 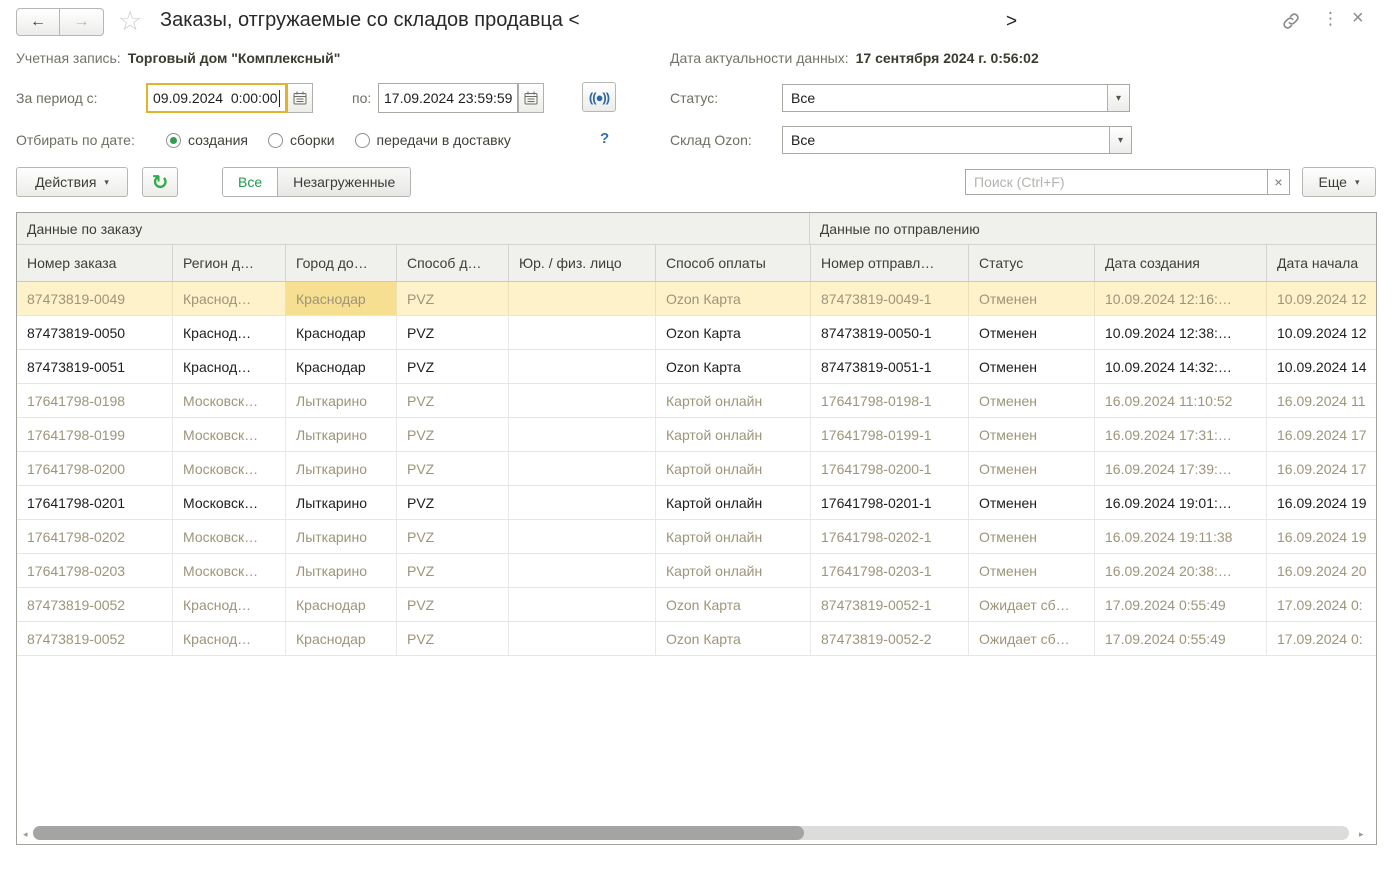 What do you see at coordinates (301, 140) in the screenshot?
I see `radio-assembly: сборки` at bounding box center [301, 140].